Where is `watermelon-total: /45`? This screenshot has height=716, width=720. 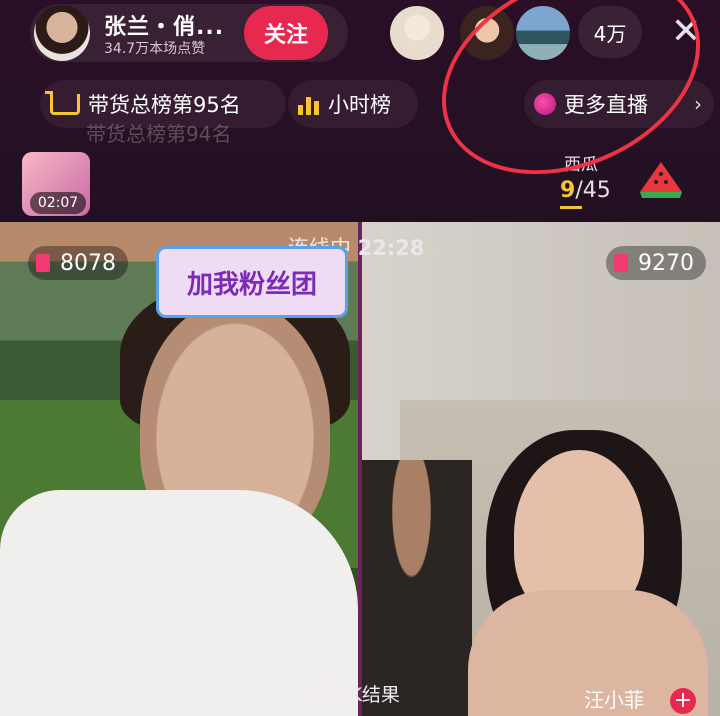
watermelon-total: /45 is located at coordinates (593, 190).